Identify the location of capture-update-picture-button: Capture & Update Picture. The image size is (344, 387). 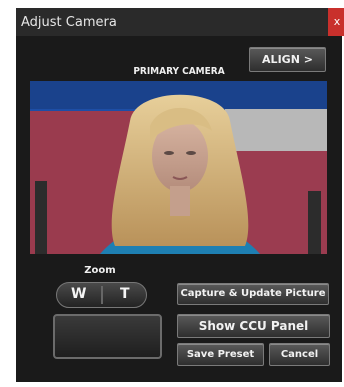
(253, 294).